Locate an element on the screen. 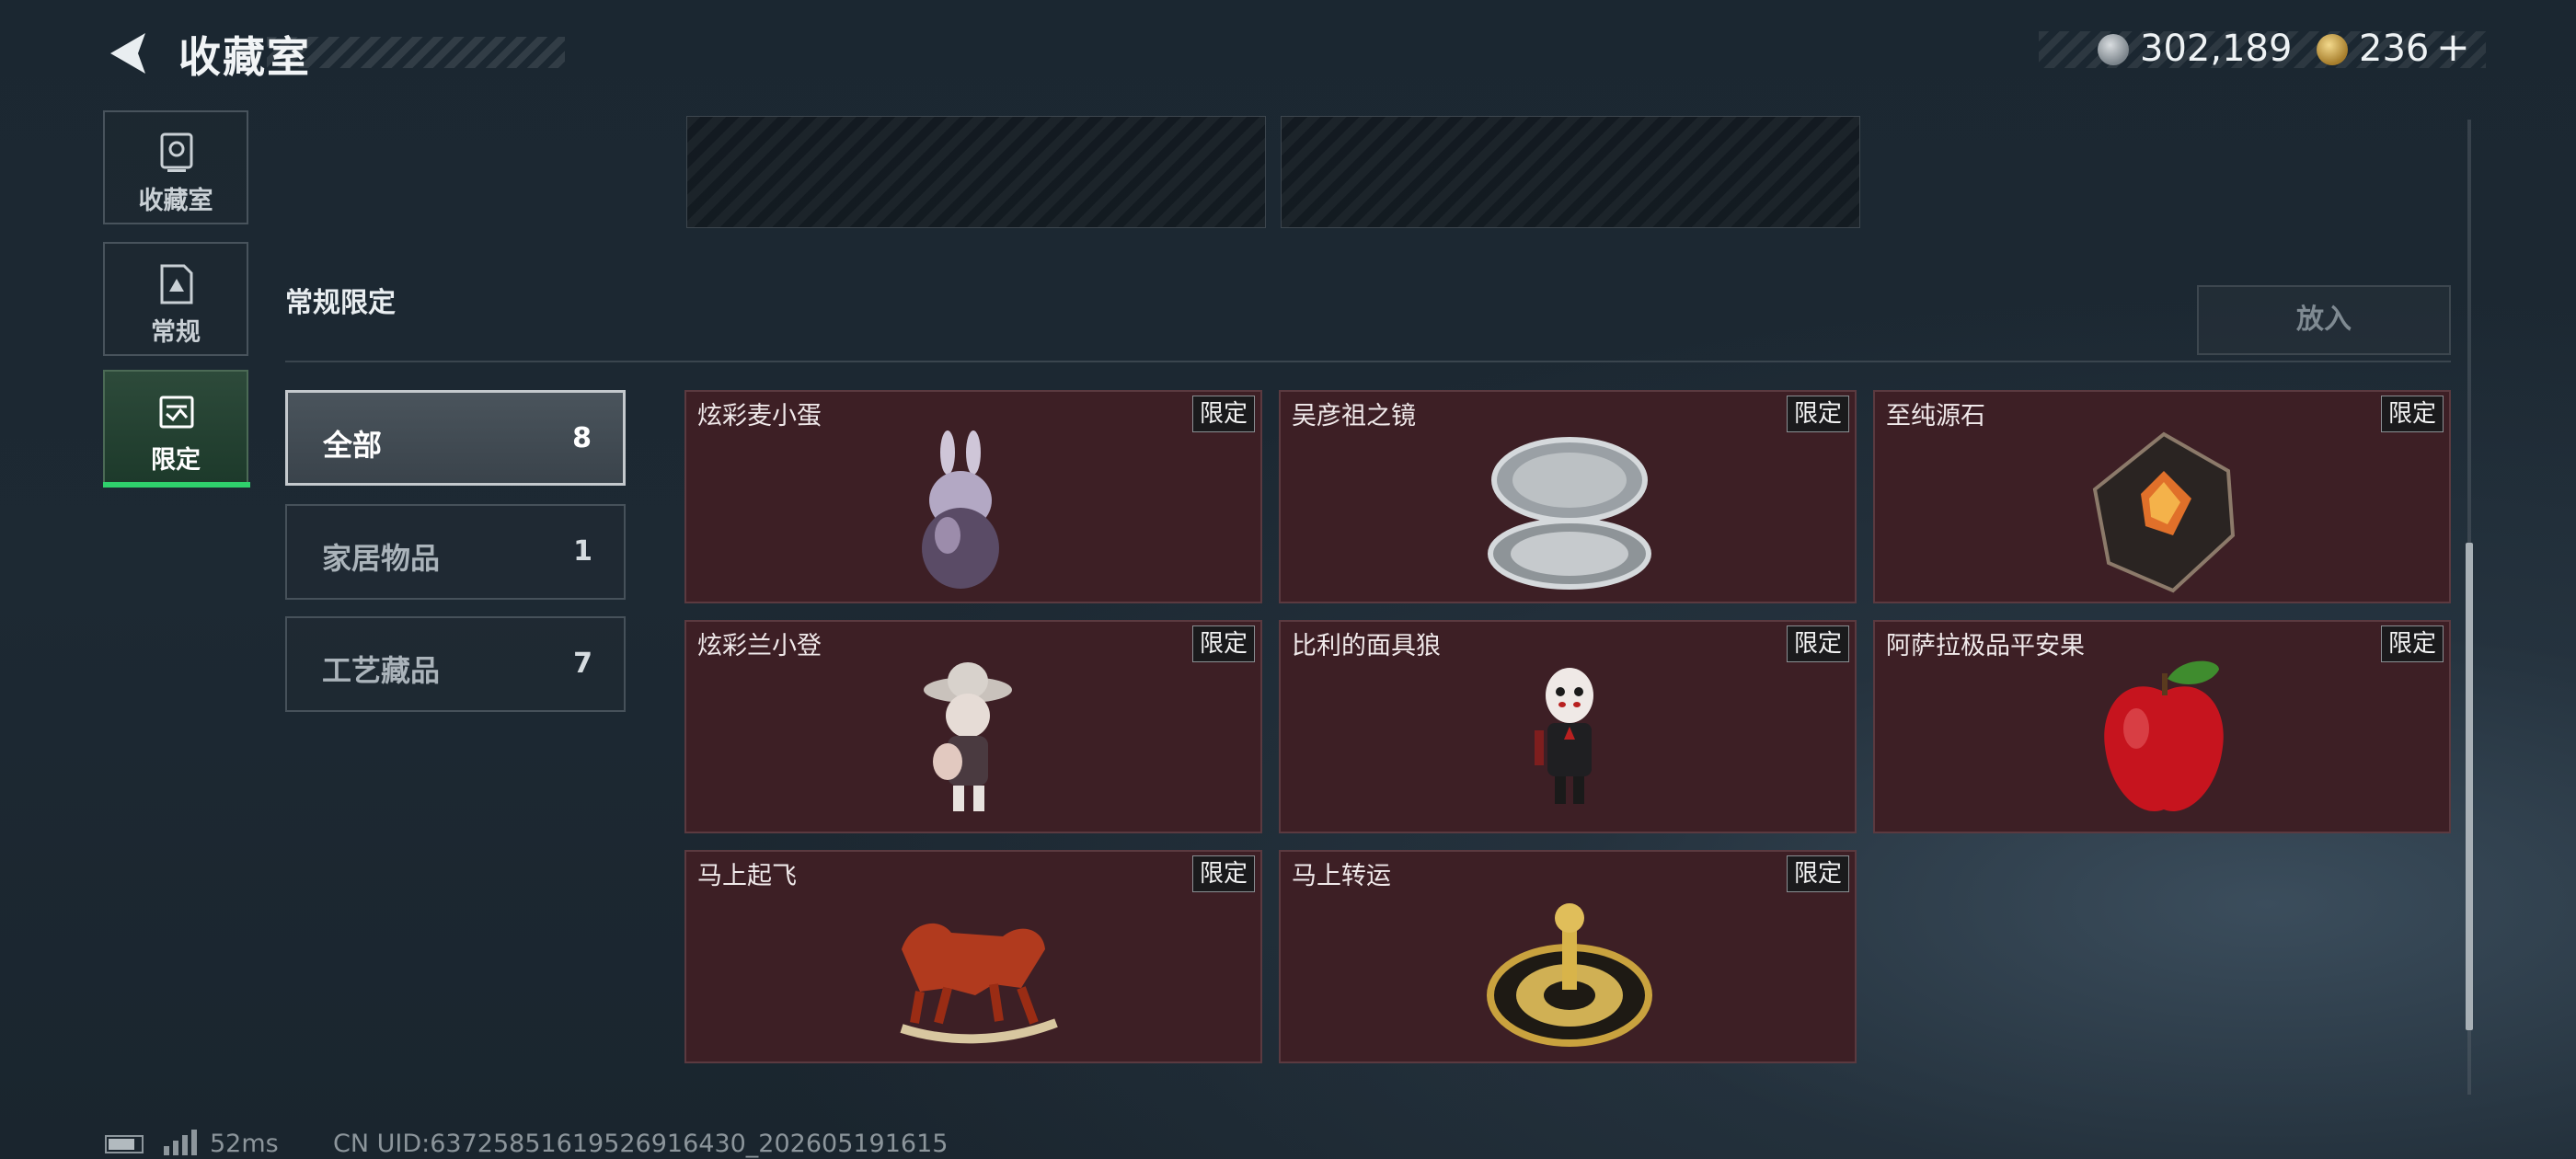 Image resolution: width=2576 pixels, height=1159 pixels. filter-count: 7 is located at coordinates (582, 664).